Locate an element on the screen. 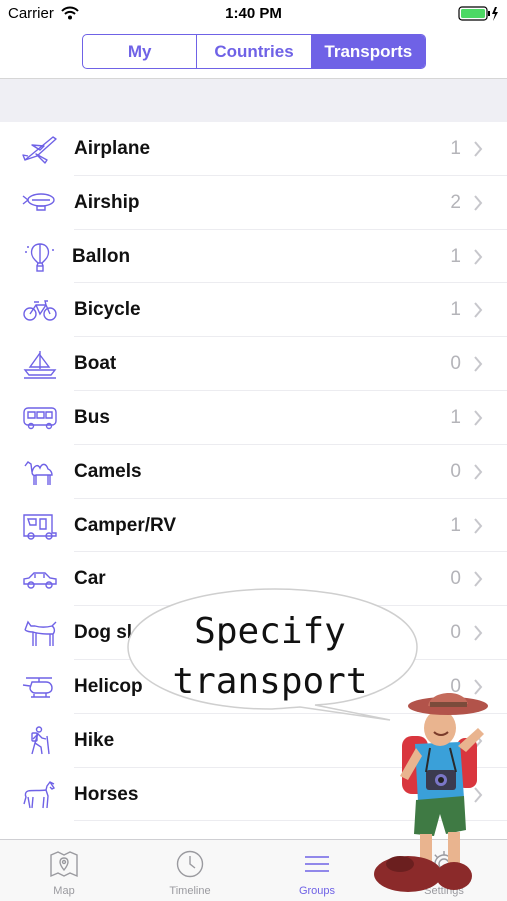  segment-my: My is located at coordinates (140, 51).